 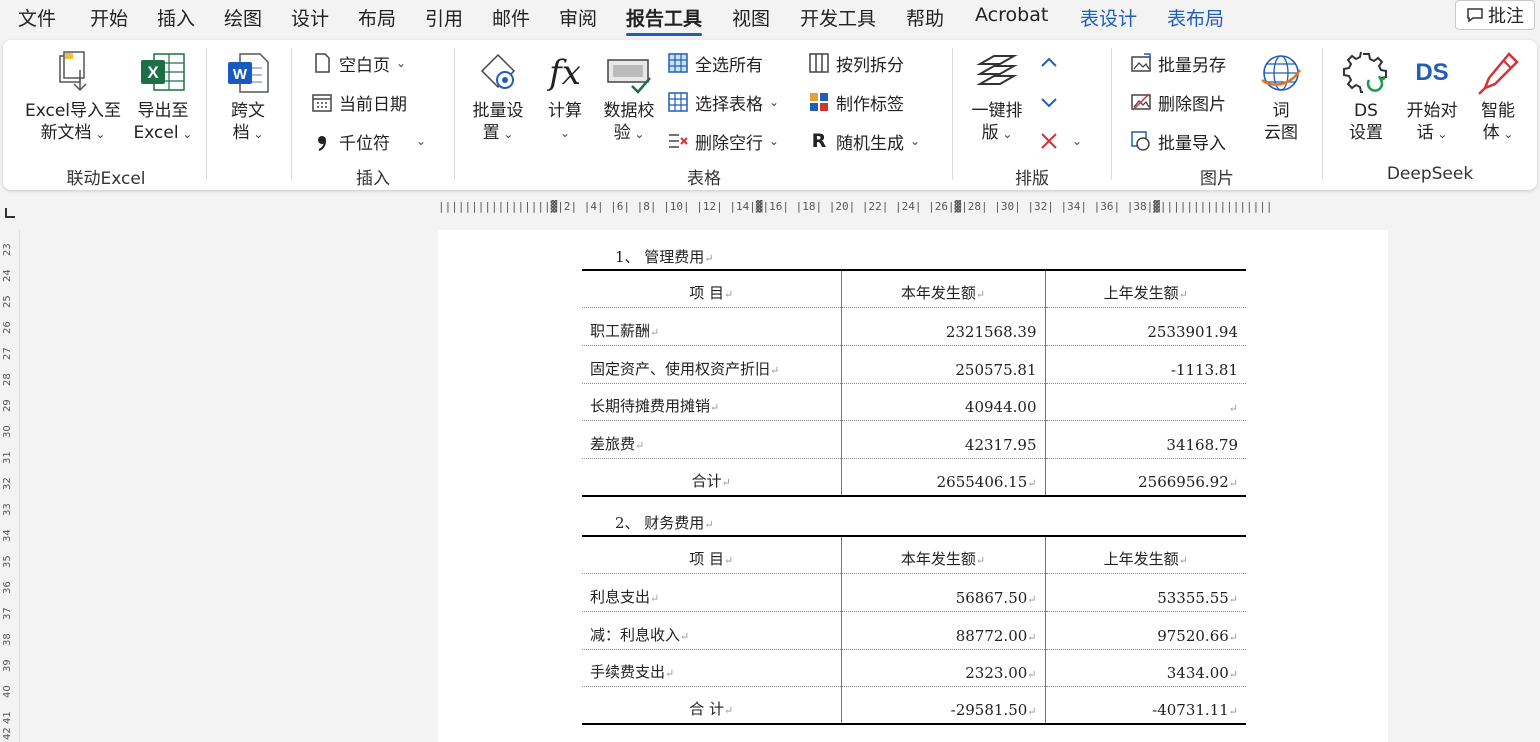 I want to click on calculate-label: 计算, so click(x=565, y=111).